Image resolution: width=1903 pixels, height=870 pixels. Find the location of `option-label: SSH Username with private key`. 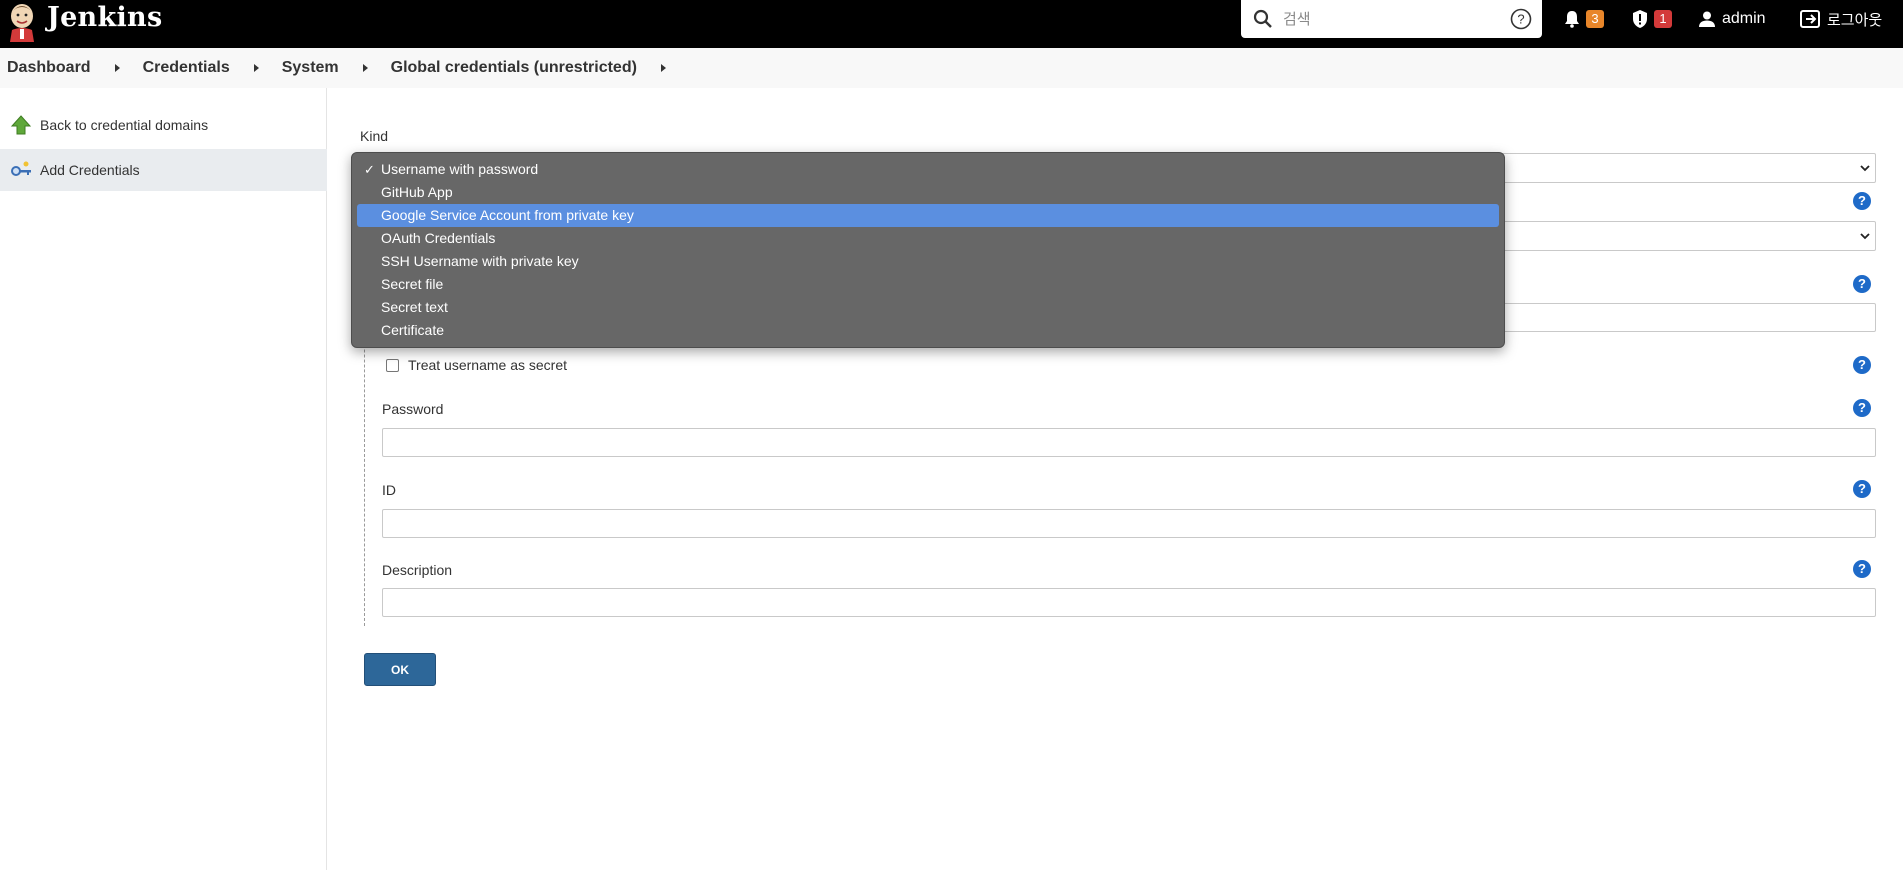

option-label: SSH Username with private key is located at coordinates (480, 261).